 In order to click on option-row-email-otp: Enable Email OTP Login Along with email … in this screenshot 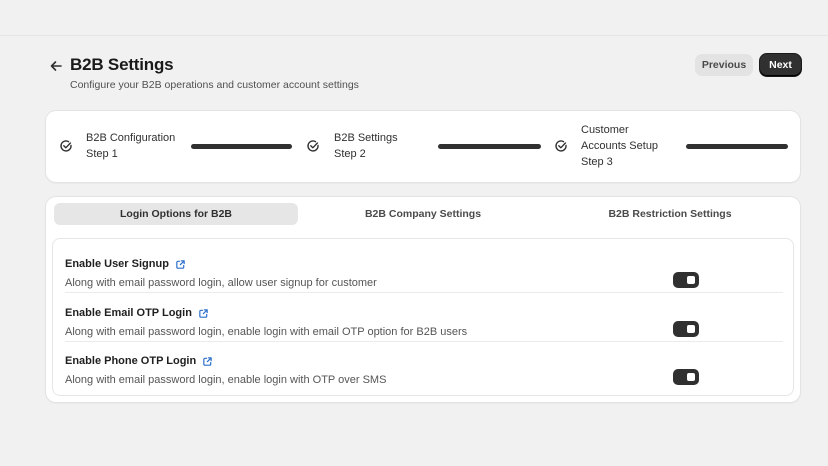, I will do `click(424, 318)`.